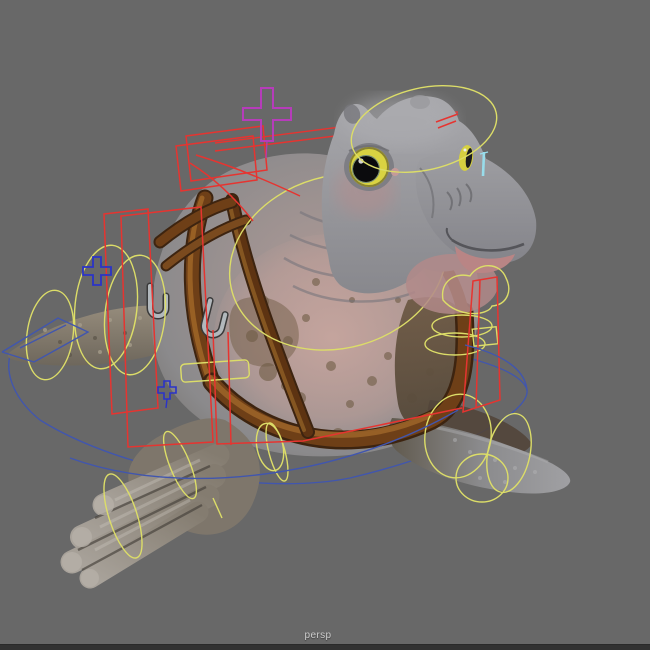 Image resolution: width=650 pixels, height=650 pixels. I want to click on camera-label: persp, so click(318, 635).